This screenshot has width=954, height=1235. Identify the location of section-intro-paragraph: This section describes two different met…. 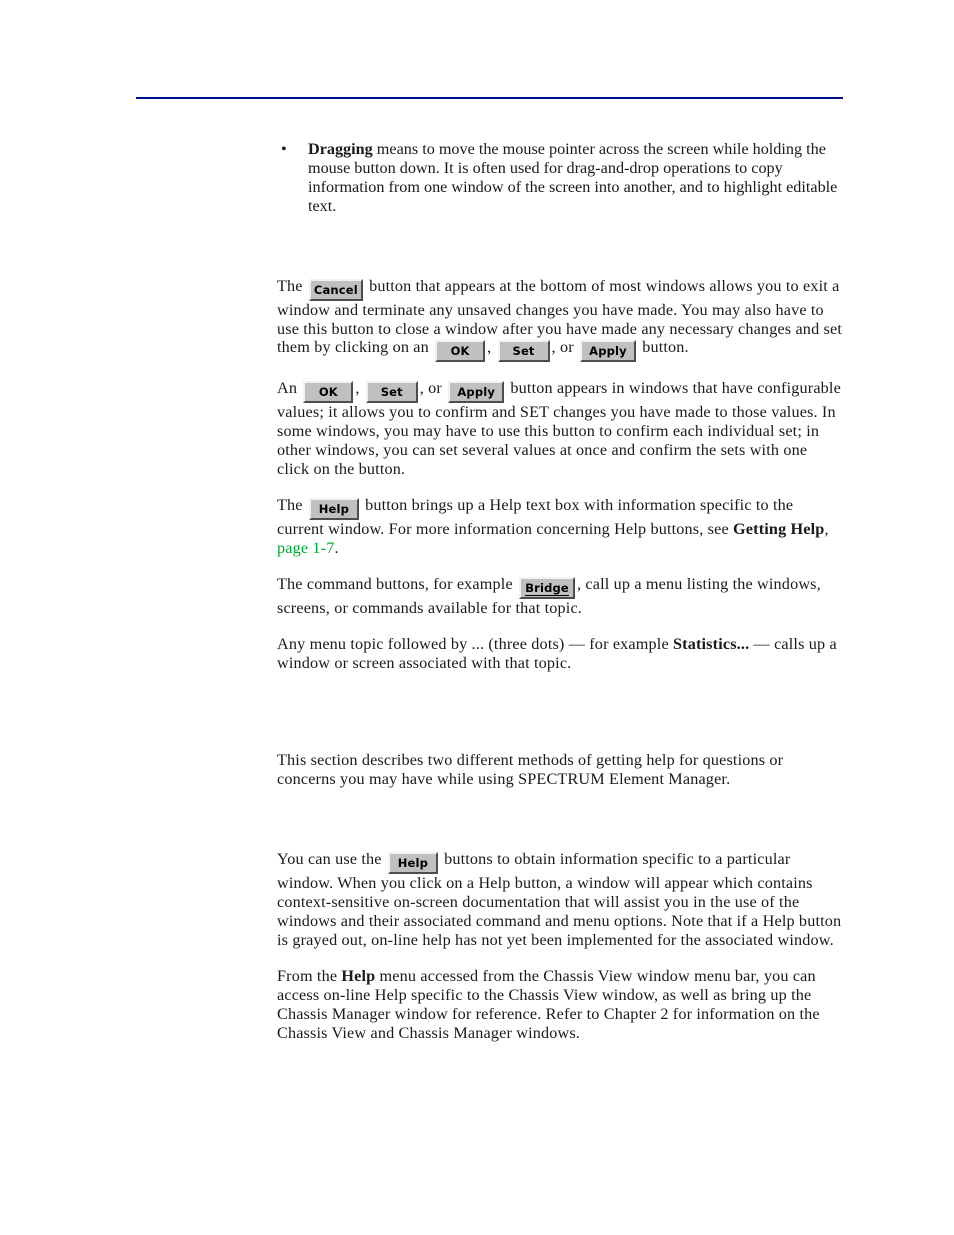
(530, 769).